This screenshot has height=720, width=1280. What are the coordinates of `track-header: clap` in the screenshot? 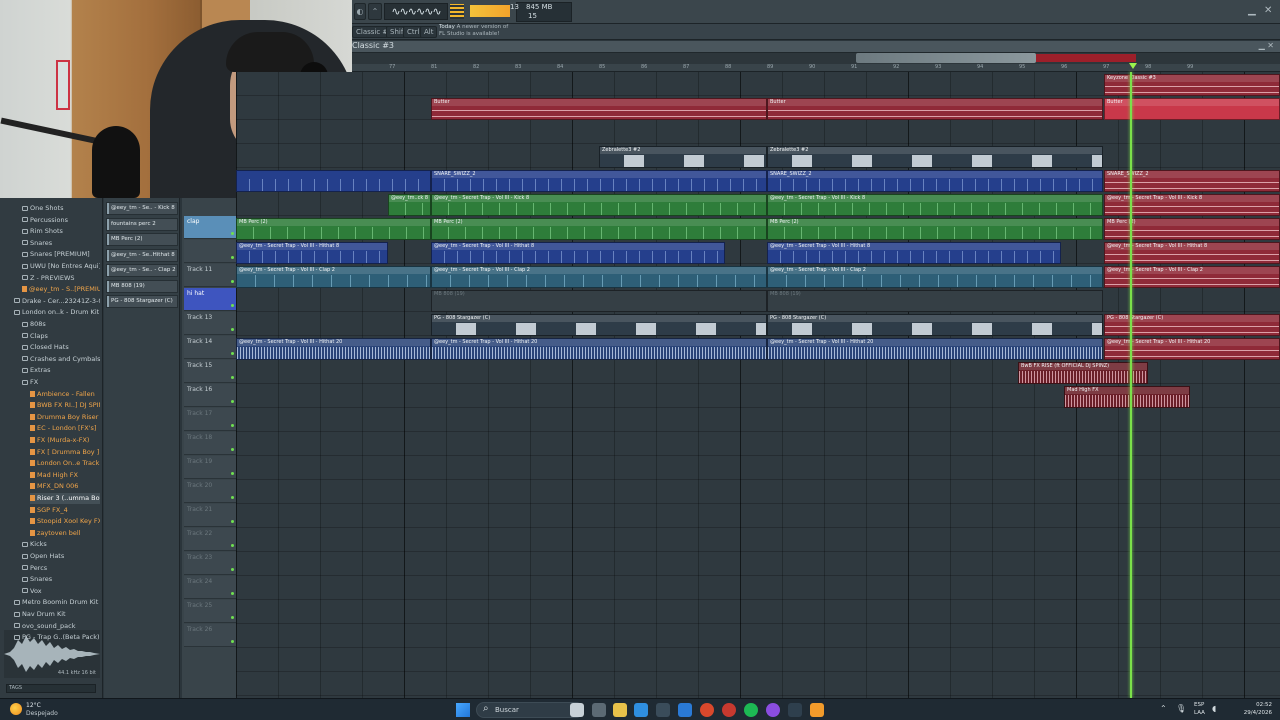 It's located at (210, 227).